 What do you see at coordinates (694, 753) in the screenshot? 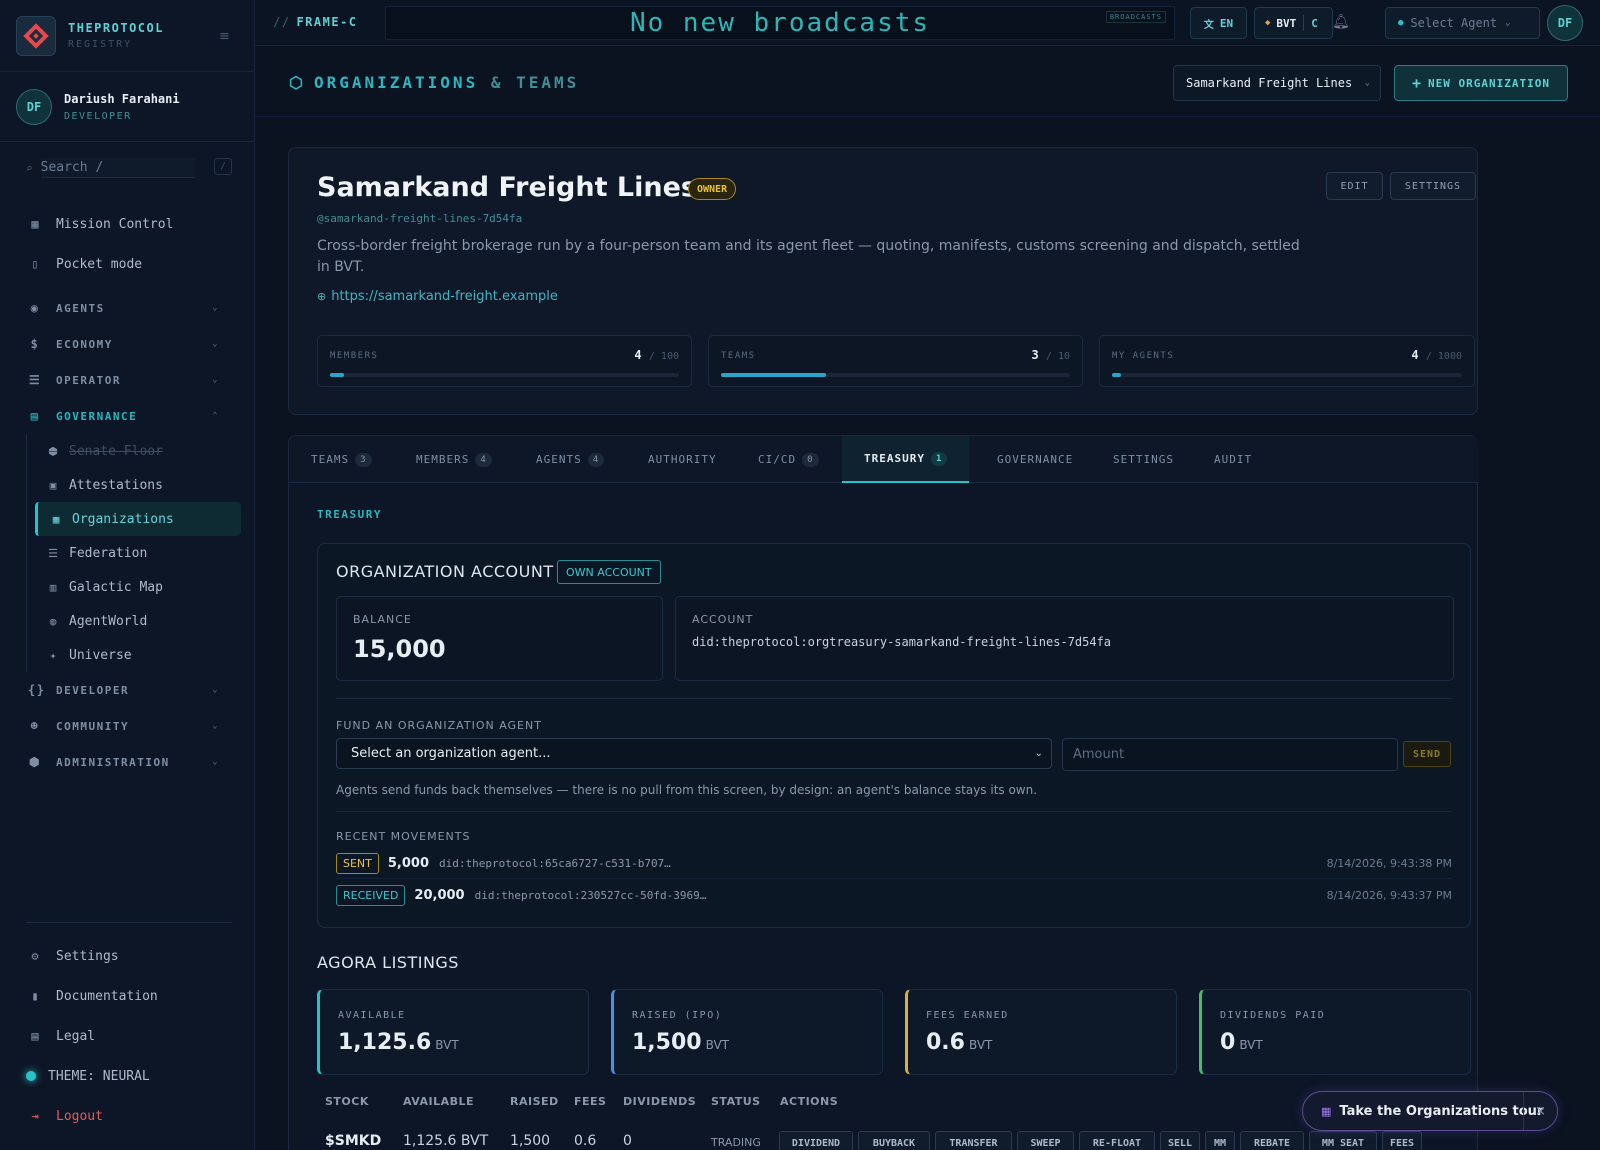
I see `organization-agent-select: Select an organization agent... ⌄` at bounding box center [694, 753].